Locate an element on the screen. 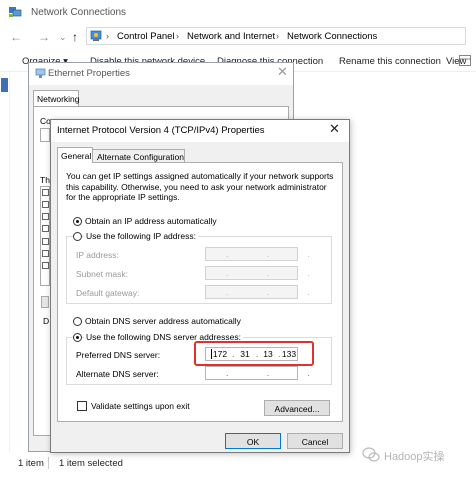  use-following-ip-radio is located at coordinates (77, 236).